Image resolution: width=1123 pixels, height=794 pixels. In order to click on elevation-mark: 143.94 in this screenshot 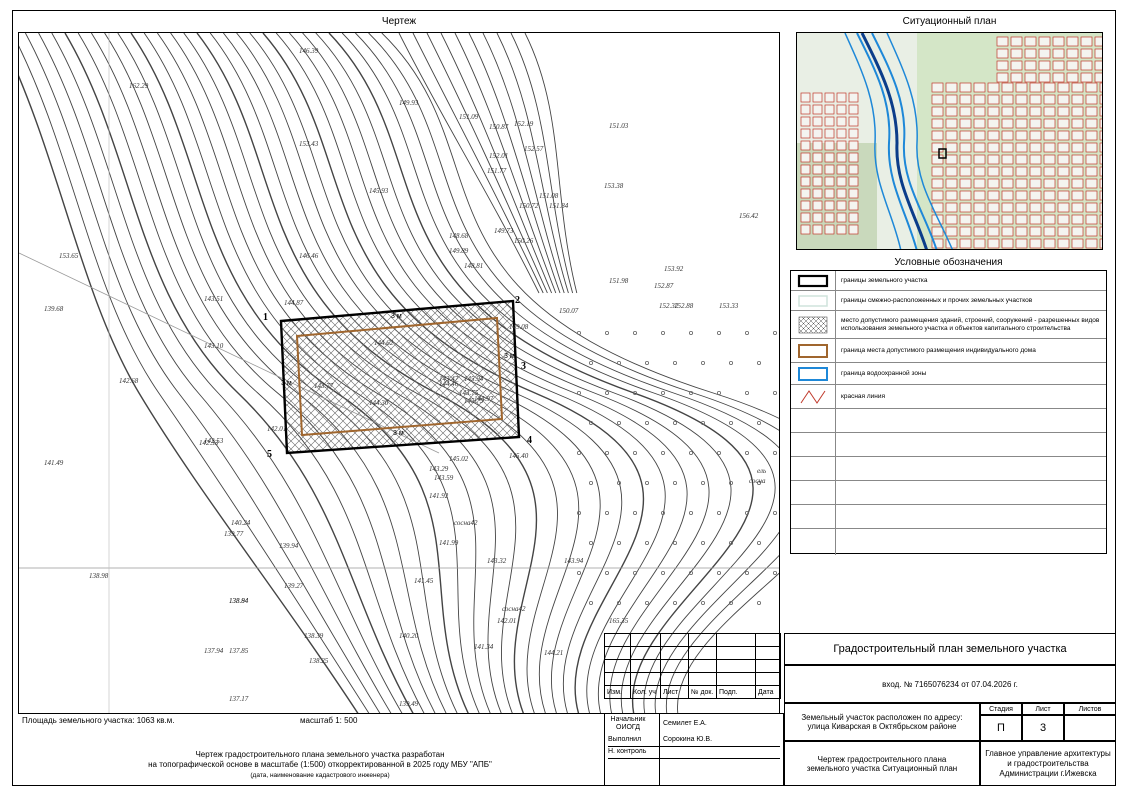, I will do `click(574, 561)`.